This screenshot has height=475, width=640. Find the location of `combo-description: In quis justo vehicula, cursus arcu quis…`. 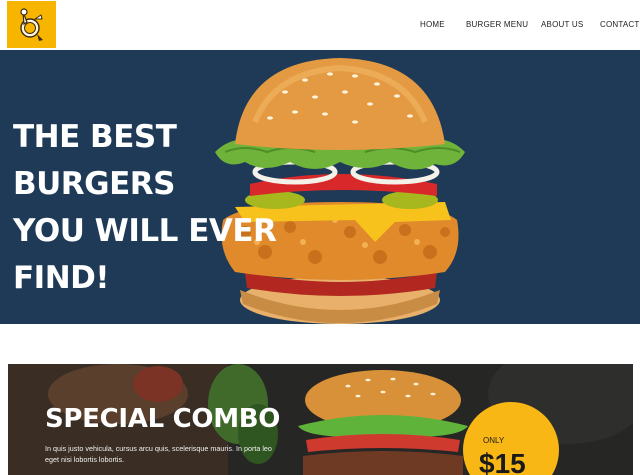

combo-description: In quis justo vehicula, cursus arcu quis… is located at coordinates (158, 454).